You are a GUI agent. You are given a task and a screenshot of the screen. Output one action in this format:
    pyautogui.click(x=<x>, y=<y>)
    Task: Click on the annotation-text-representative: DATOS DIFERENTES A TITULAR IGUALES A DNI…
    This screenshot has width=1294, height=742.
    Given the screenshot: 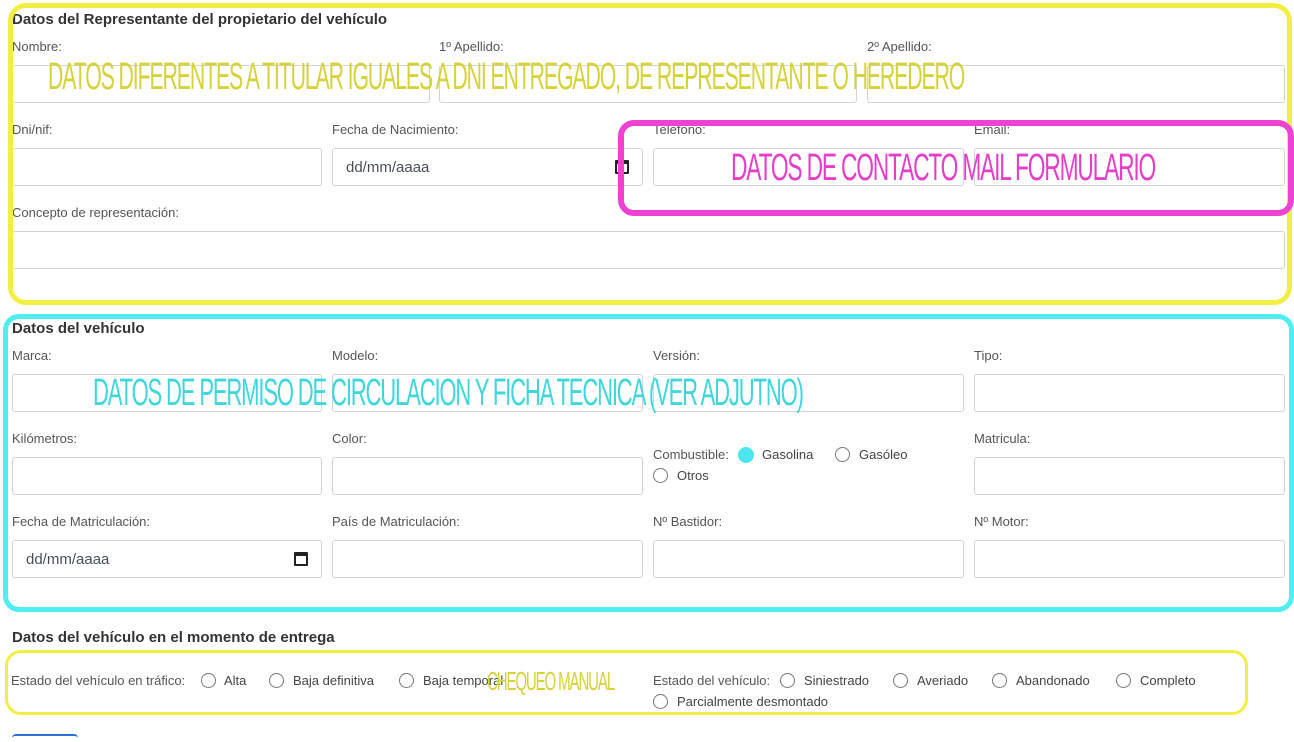 What is the action you would take?
    pyautogui.click(x=506, y=77)
    